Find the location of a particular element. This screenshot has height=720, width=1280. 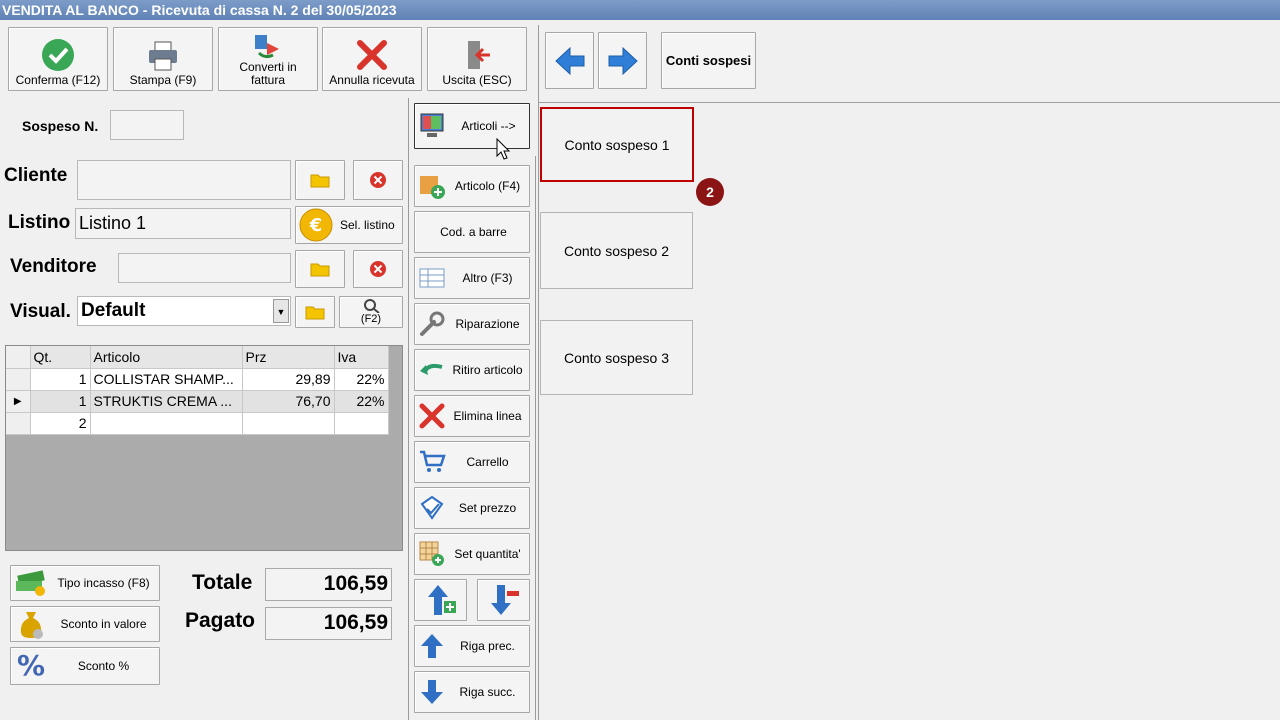

conto-sospeso-2-label: Conto sospeso 2 is located at coordinates (616, 250).